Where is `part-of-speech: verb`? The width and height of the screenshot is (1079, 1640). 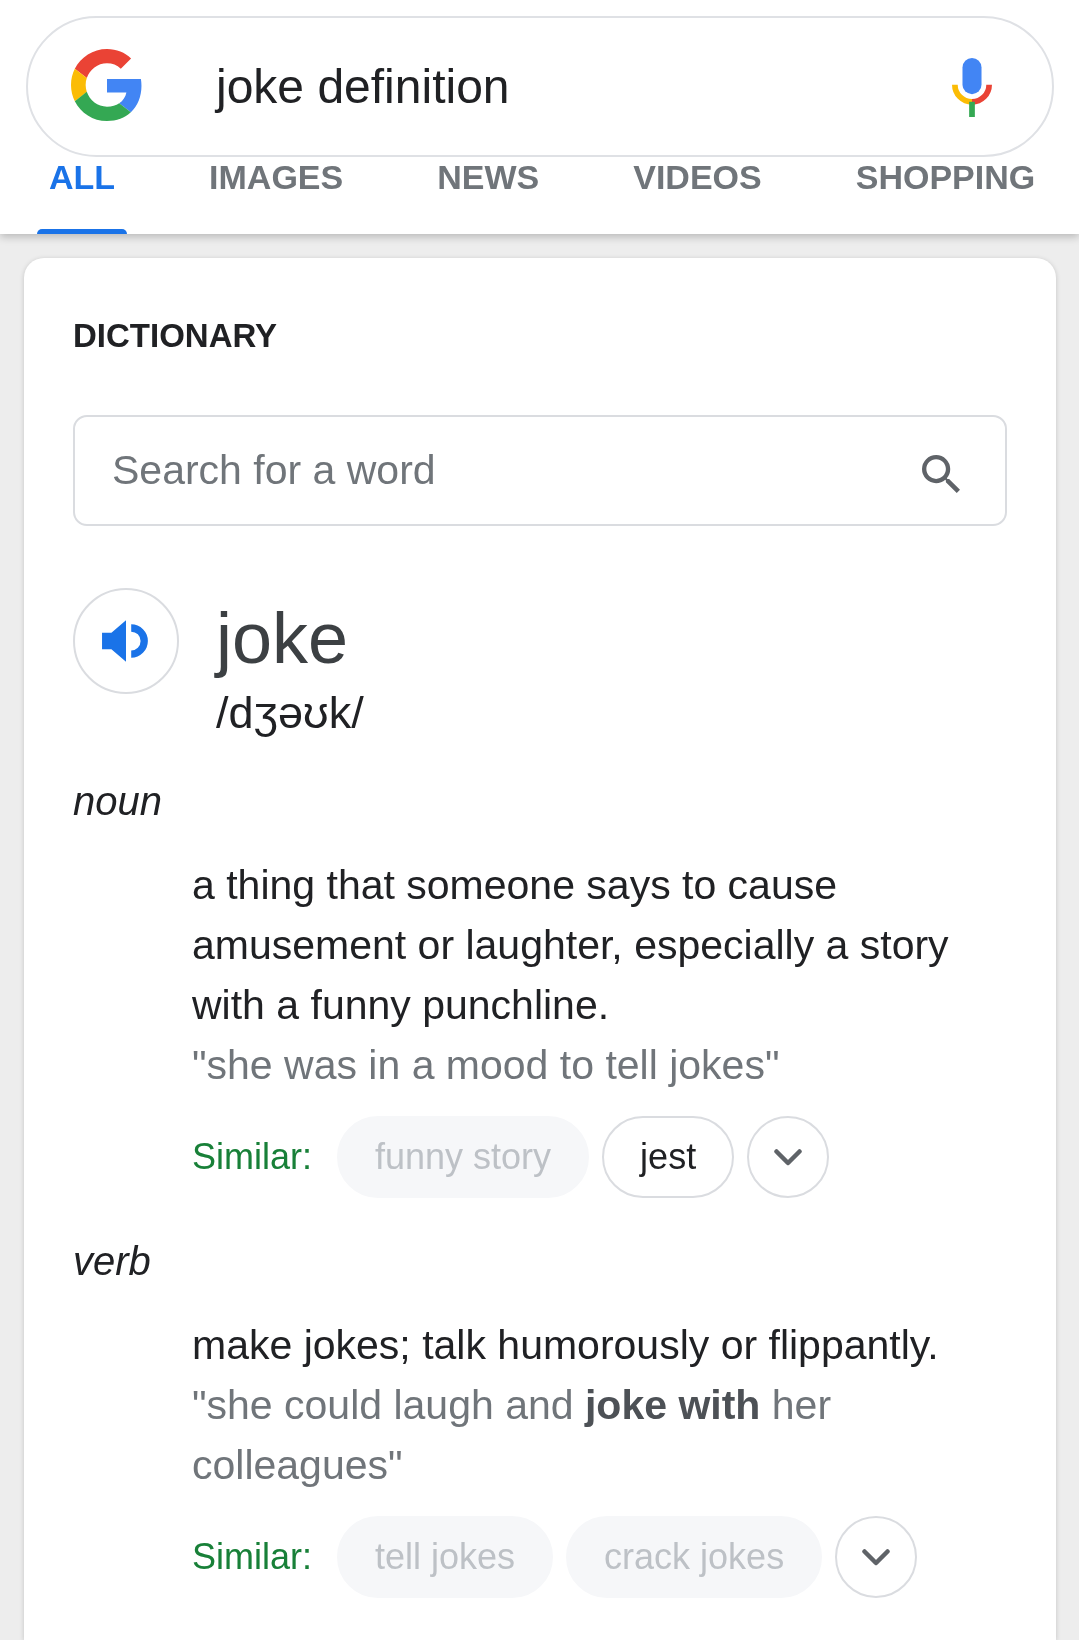 part-of-speech: verb is located at coordinates (112, 1261).